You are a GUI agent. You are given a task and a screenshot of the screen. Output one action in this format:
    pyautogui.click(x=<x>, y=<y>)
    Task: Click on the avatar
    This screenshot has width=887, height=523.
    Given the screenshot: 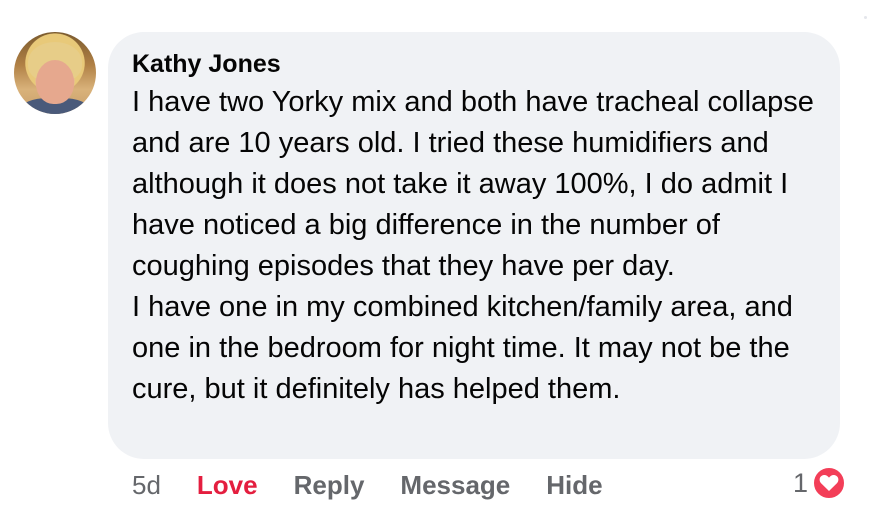 What is the action you would take?
    pyautogui.click(x=55, y=73)
    